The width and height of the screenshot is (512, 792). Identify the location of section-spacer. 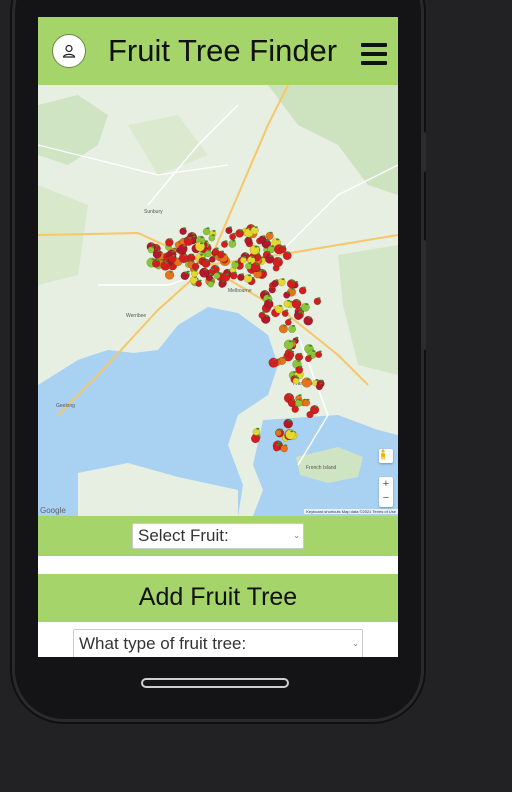
(218, 565).